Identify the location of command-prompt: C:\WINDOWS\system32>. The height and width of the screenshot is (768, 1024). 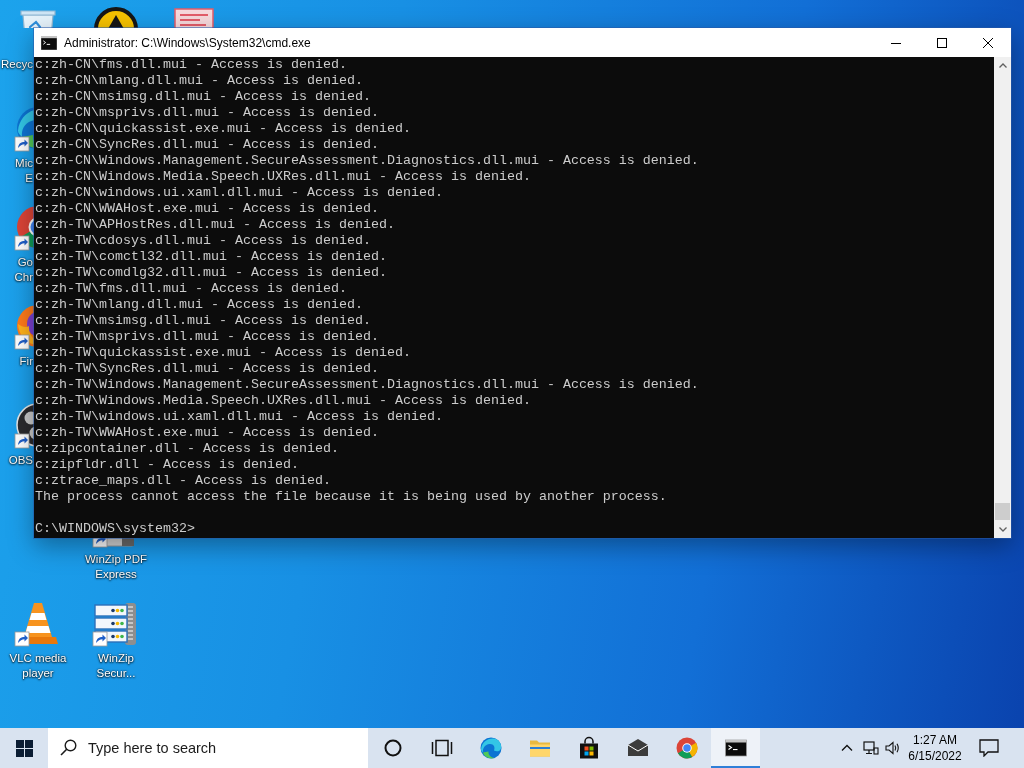
(115, 529).